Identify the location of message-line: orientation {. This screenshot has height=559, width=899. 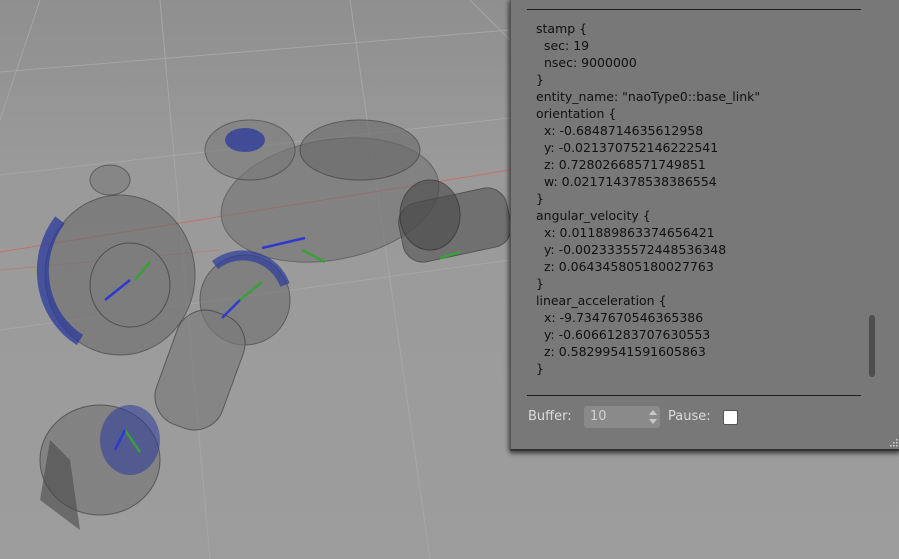
(576, 113).